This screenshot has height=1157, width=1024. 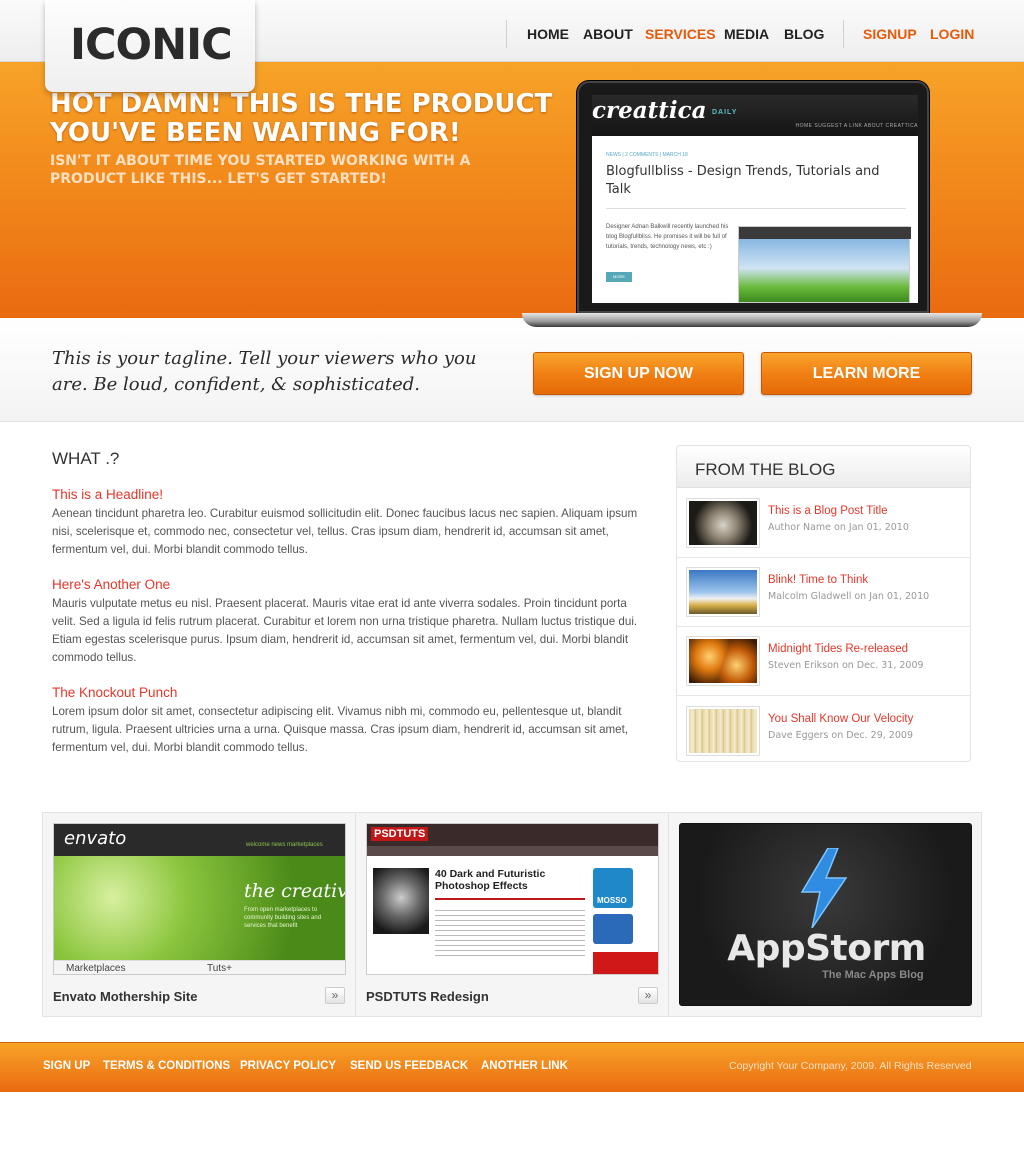 I want to click on blog-panel-header: FROM THE BLOG, so click(x=823, y=467).